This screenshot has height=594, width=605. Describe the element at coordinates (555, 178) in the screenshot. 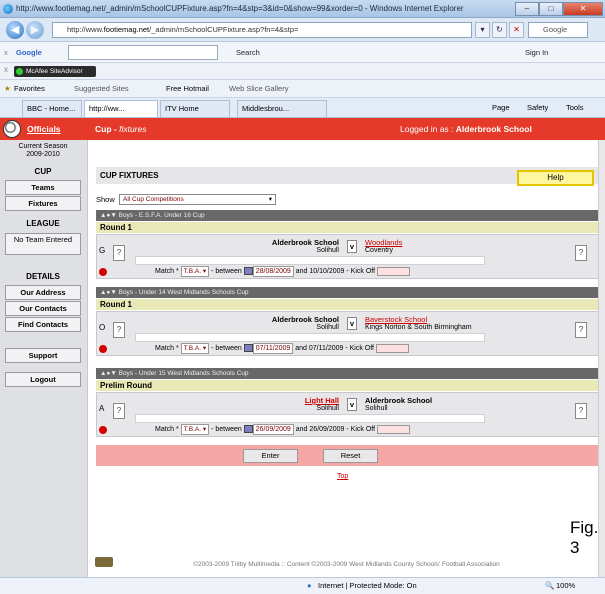

I see `help-button: Help` at that location.